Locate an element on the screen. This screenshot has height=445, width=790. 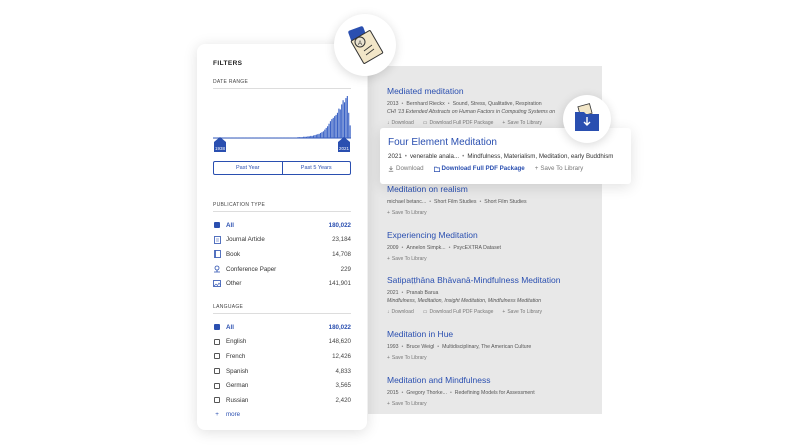
more-languages-link: + more is located at coordinates (282, 415).